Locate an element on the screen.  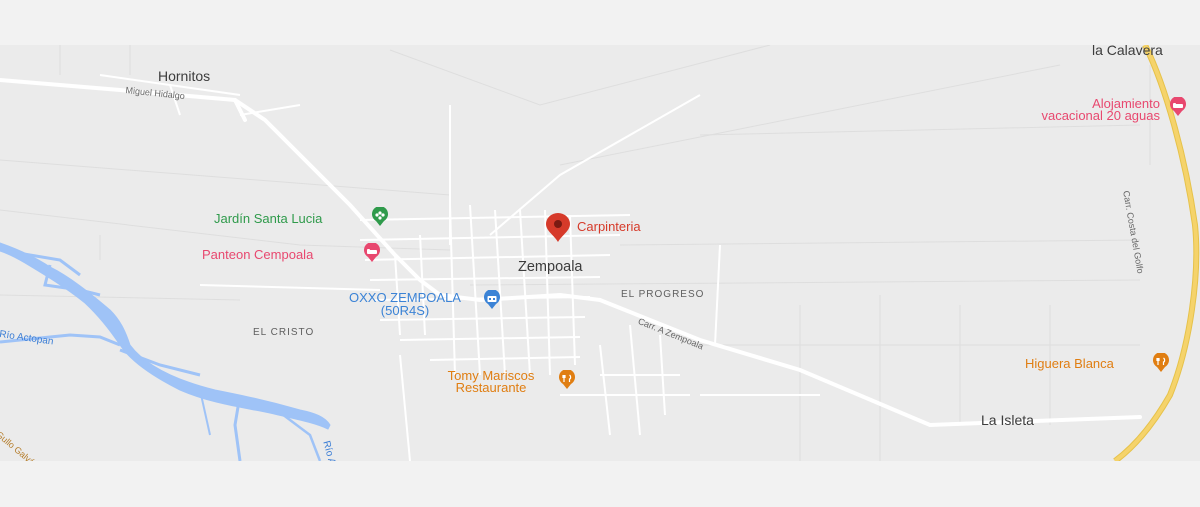
district-label-el-cristo: EL CRISTO is located at coordinates (284, 332).